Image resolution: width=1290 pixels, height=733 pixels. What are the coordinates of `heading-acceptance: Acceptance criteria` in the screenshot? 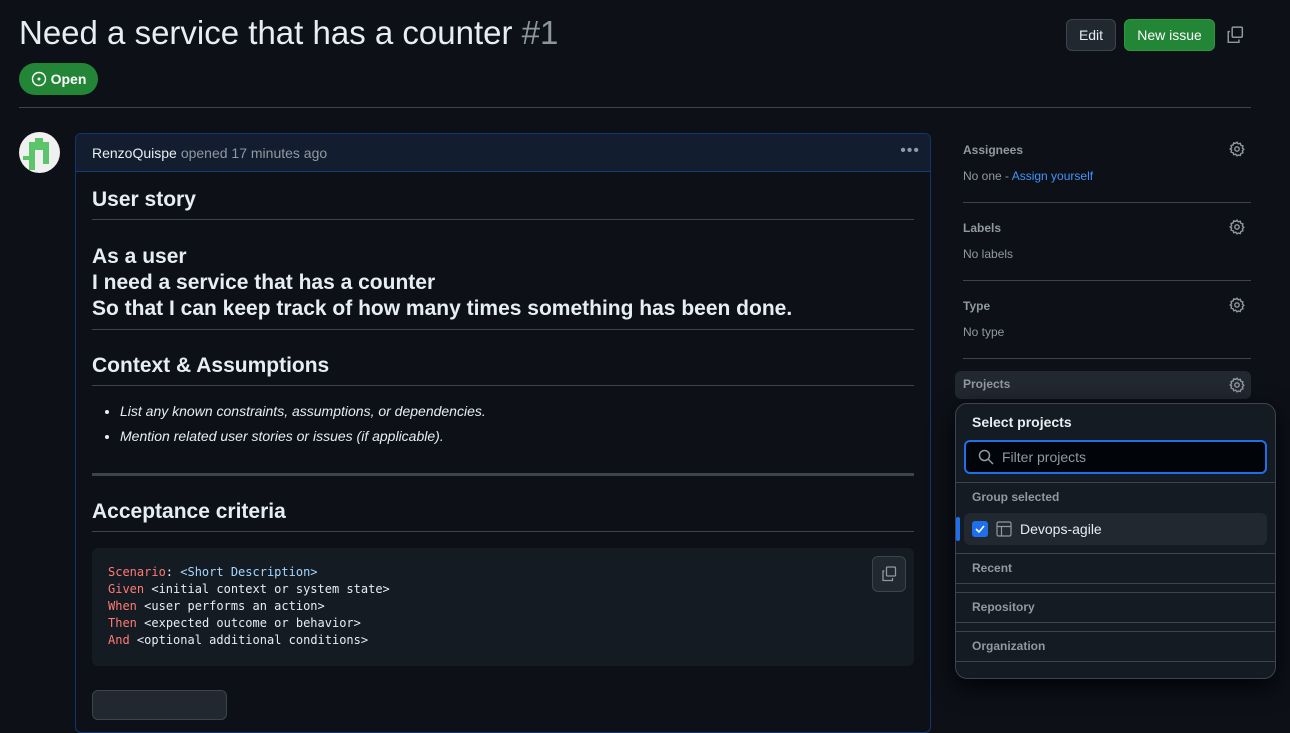 It's located at (503, 516).